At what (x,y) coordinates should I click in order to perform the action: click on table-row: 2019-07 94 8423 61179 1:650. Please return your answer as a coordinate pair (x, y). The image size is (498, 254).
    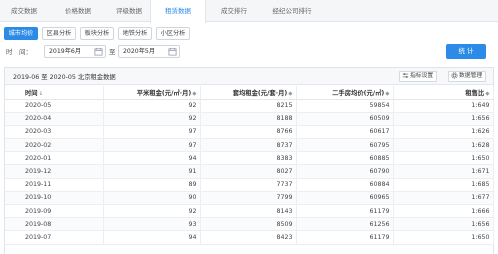
    Looking at the image, I should click on (249, 237).